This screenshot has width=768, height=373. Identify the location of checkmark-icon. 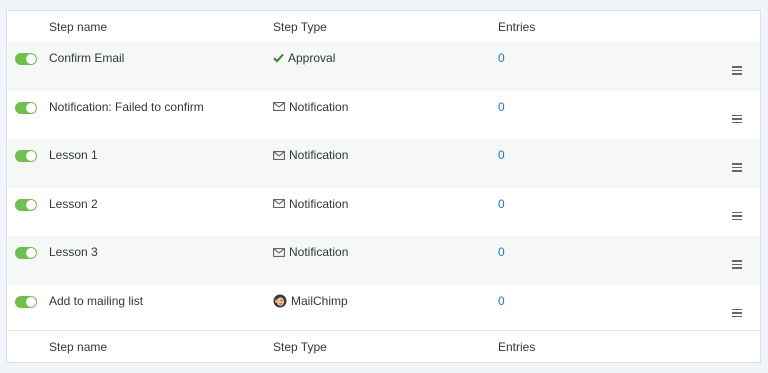
(278, 58).